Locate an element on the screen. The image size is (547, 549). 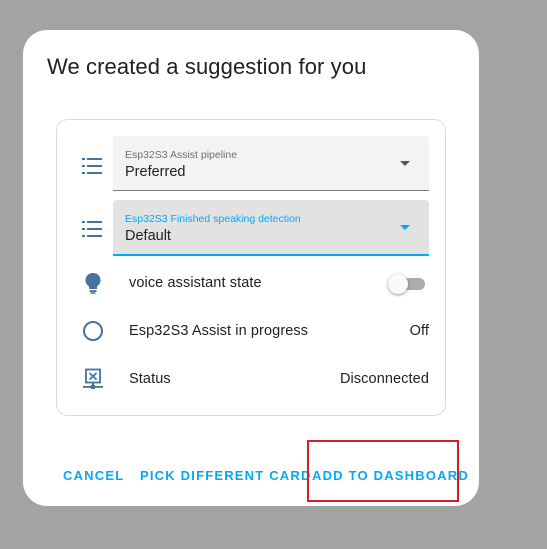
network-off-icon is located at coordinates (93, 379).